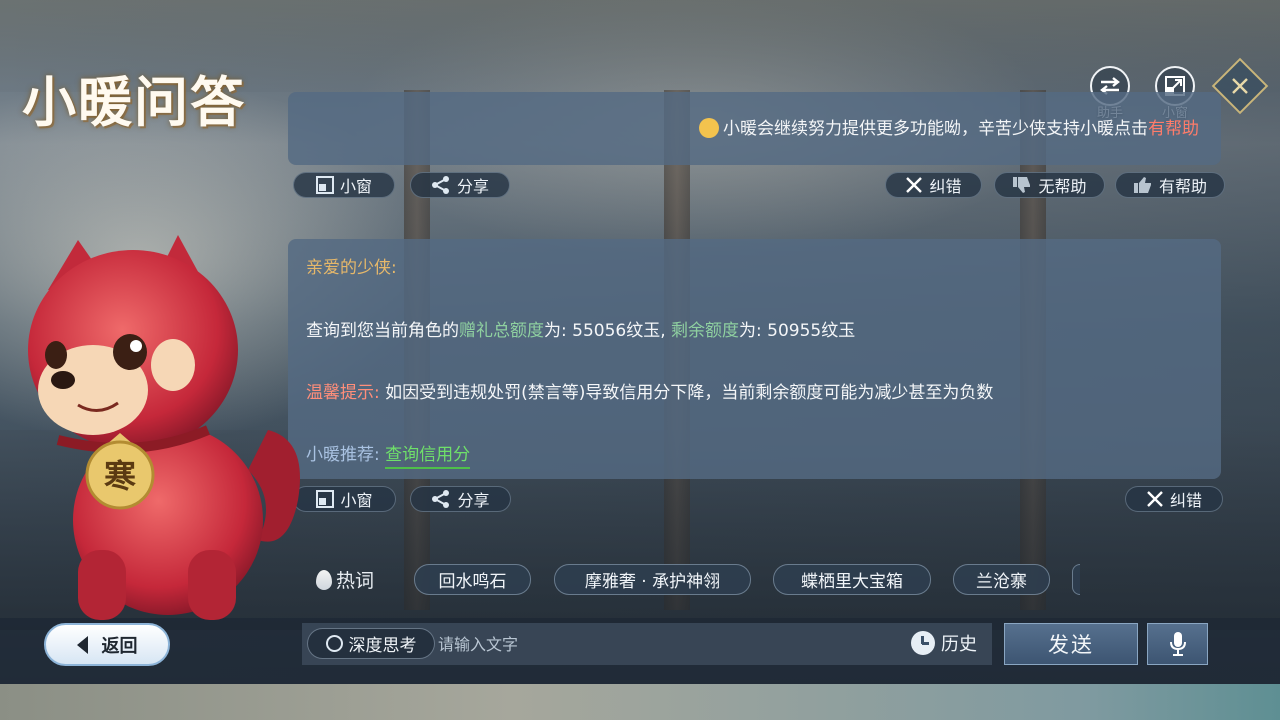 This screenshot has height=720, width=1280. I want to click on send-label: 发送, so click(1071, 645).